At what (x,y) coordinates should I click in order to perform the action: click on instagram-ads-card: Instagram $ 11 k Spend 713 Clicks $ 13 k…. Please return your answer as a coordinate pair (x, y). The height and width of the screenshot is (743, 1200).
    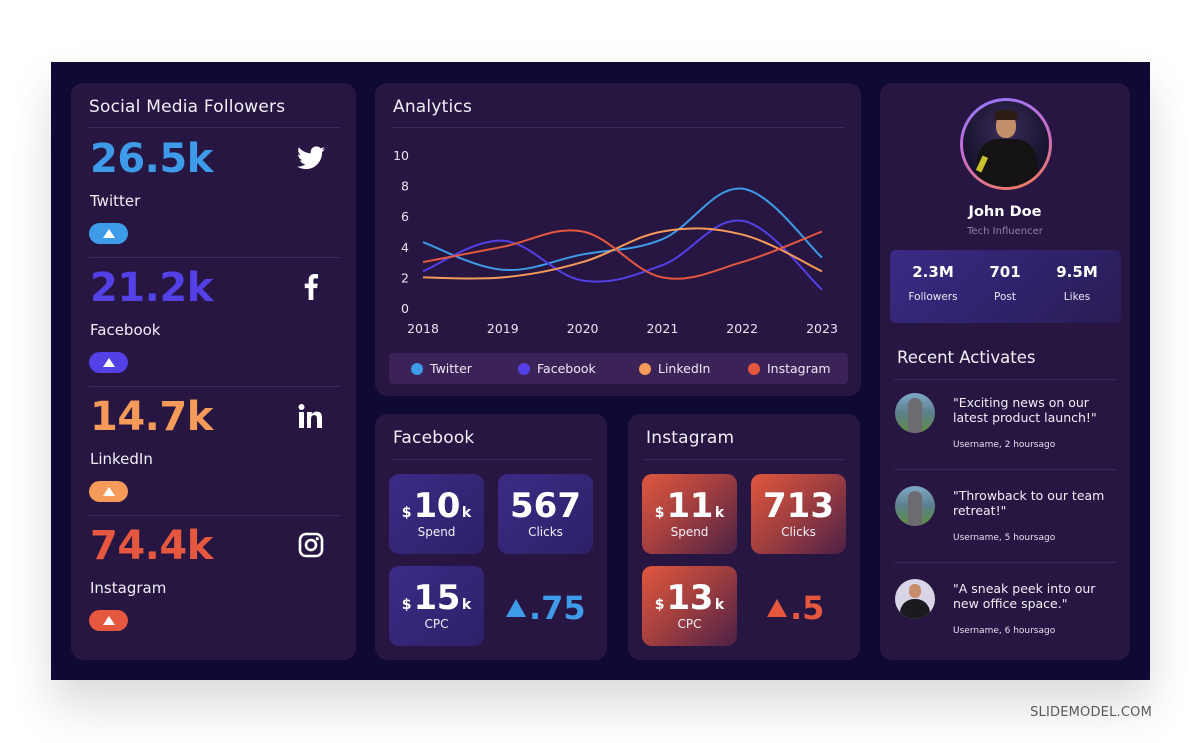
    Looking at the image, I should click on (744, 537).